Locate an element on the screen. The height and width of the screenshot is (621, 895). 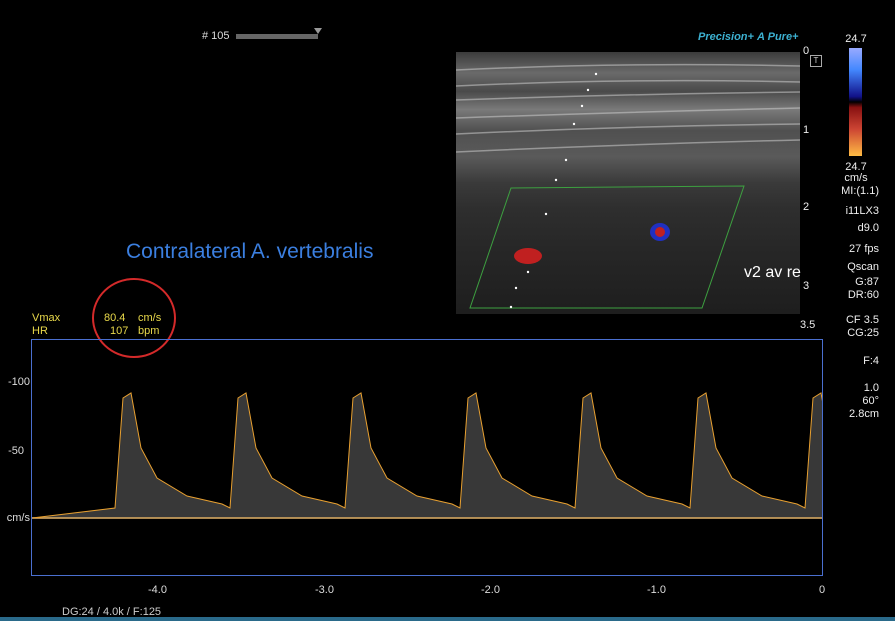
brand-precision: Precision+ is located at coordinates (726, 37).